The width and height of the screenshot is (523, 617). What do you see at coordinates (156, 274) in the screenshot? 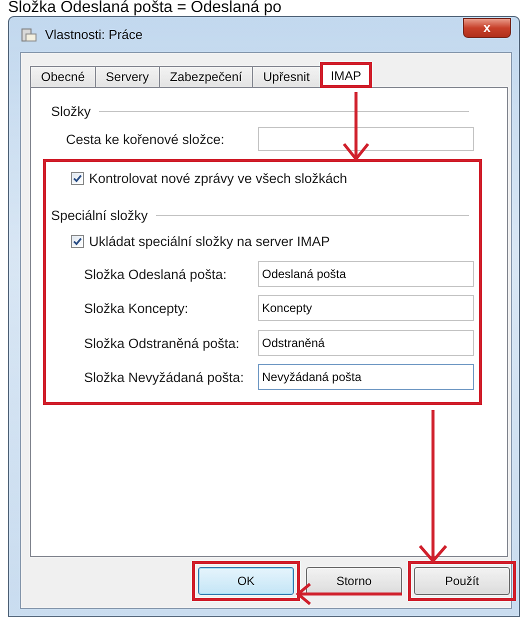
I see `field-label: Složka Odeslaná pošta:` at bounding box center [156, 274].